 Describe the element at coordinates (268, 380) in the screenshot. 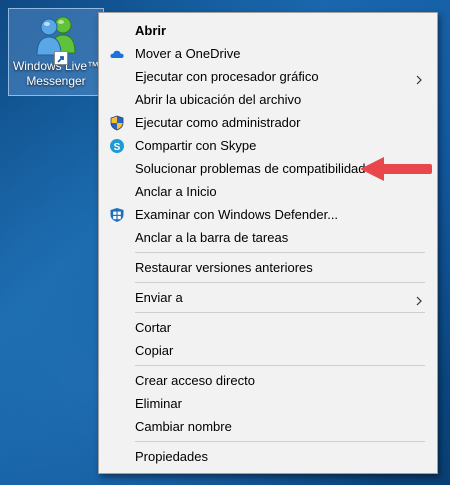

I see `menu-item-crear-acceso-directo: Crear acceso directo` at that location.